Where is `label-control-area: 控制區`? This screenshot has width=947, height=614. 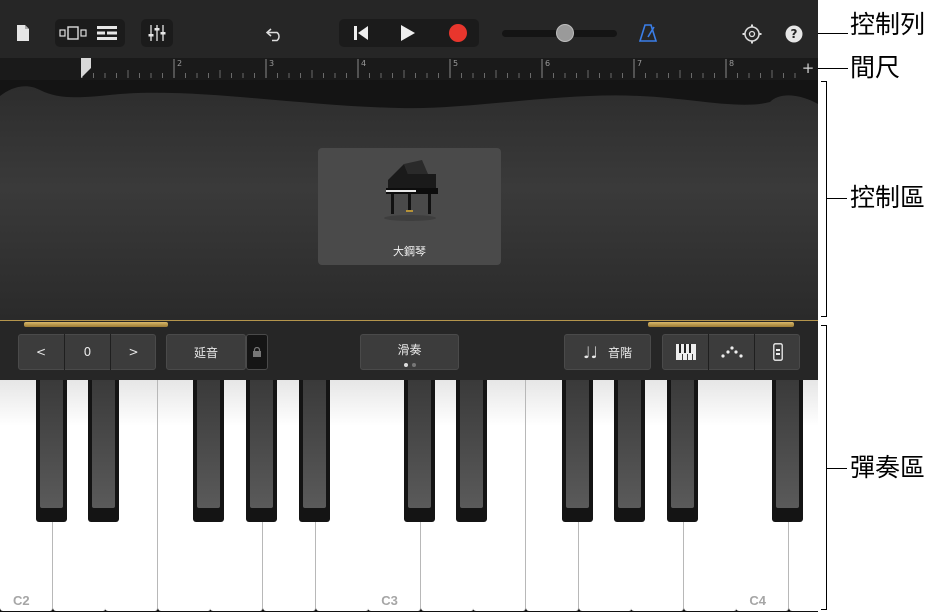 label-control-area: 控制區 is located at coordinates (888, 197).